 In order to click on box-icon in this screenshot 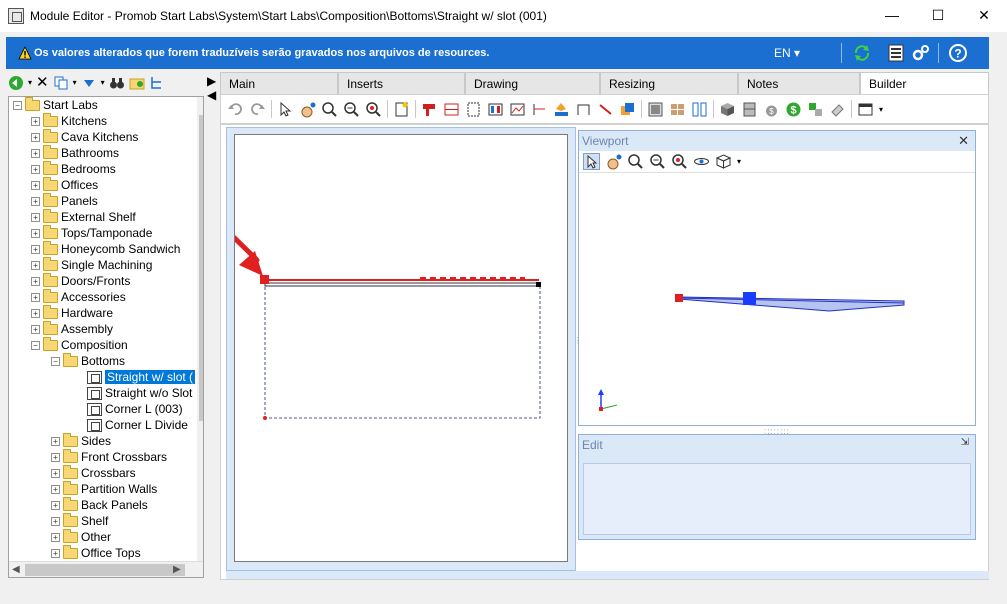, I will do `click(727, 109)`.